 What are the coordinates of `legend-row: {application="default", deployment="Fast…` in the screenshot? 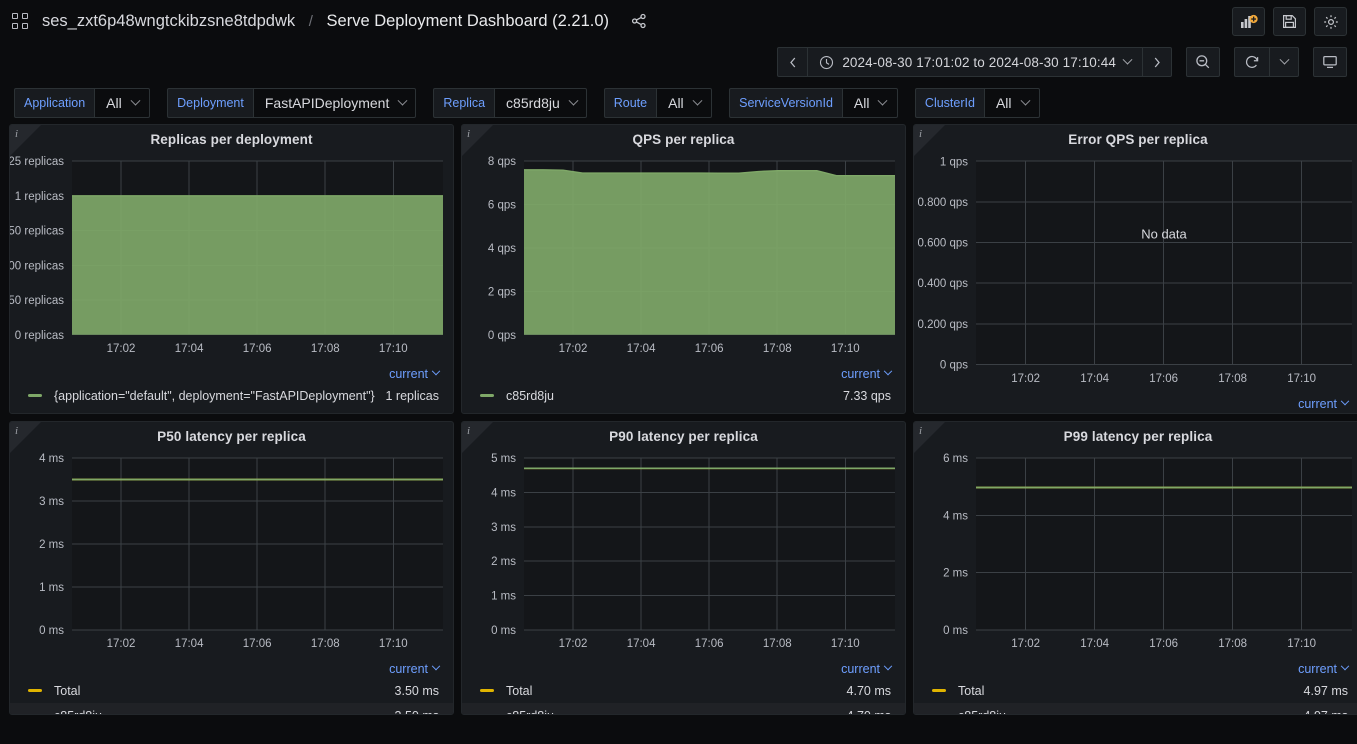 It's located at (231, 395).